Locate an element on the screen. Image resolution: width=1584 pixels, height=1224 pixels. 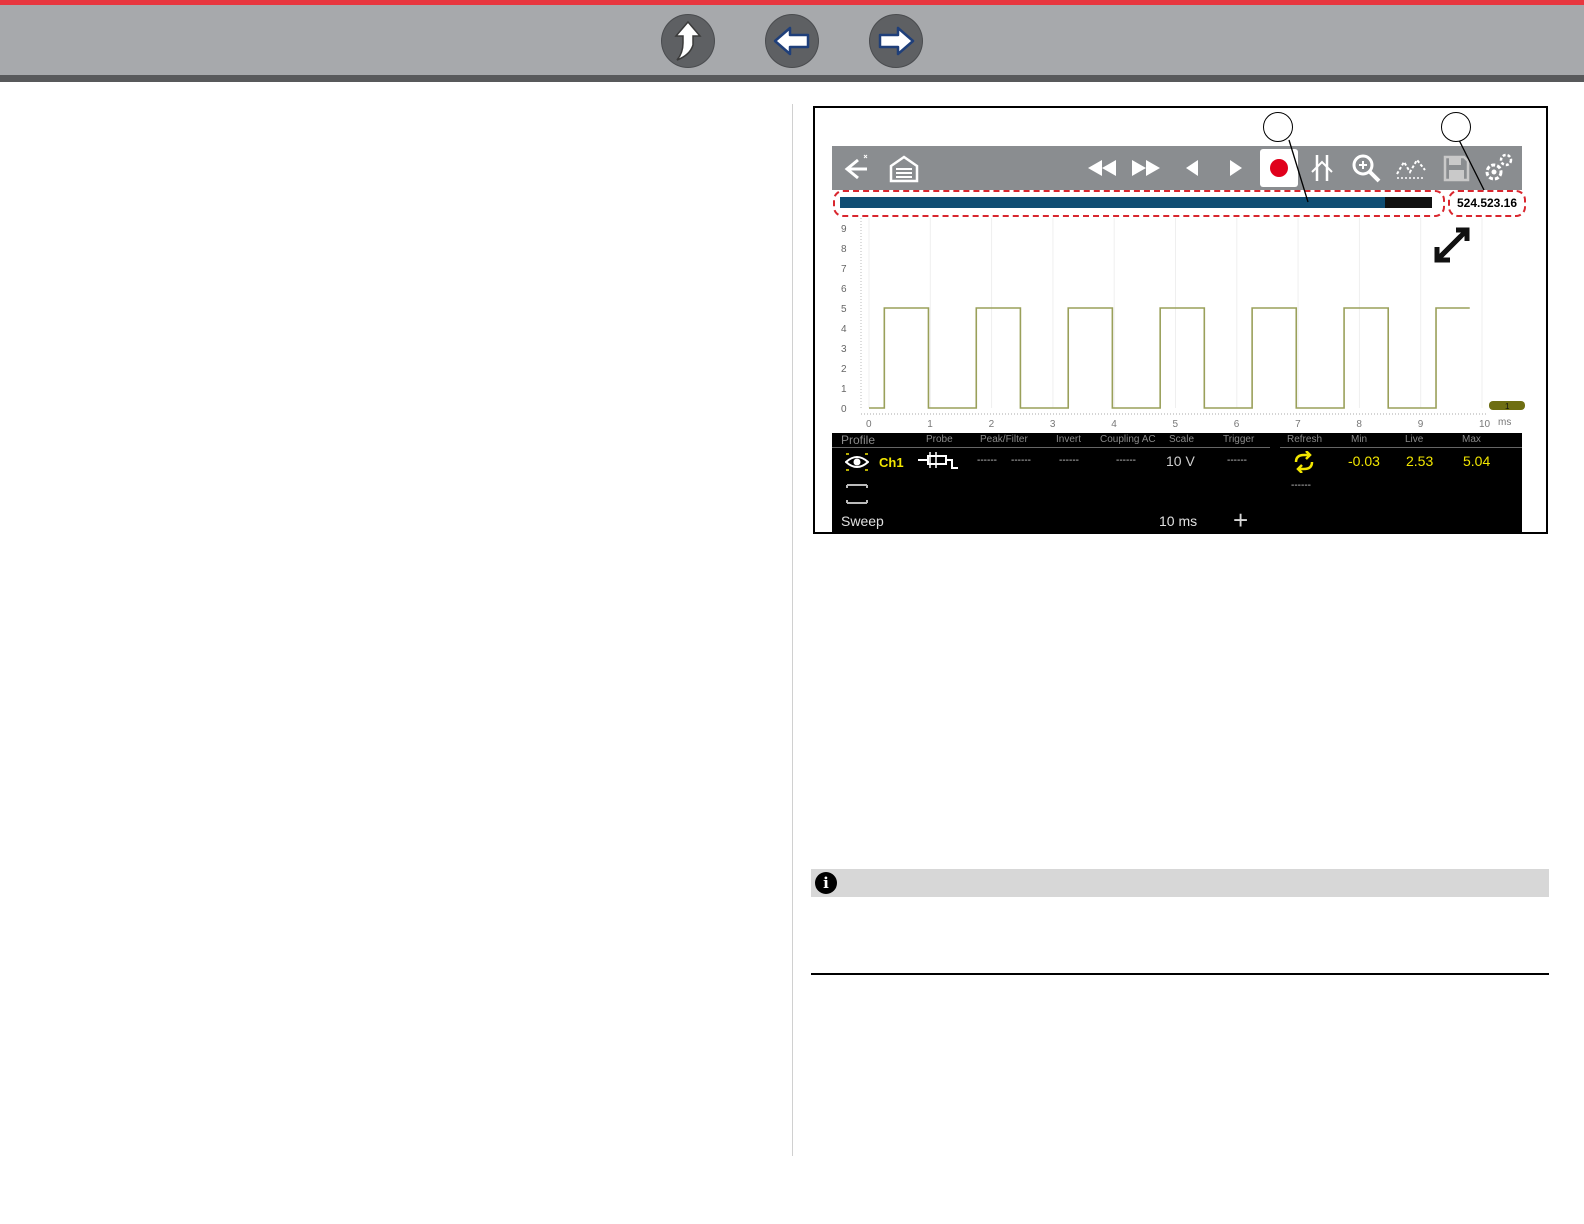
header-trigger: Trigger is located at coordinates (1239, 439).